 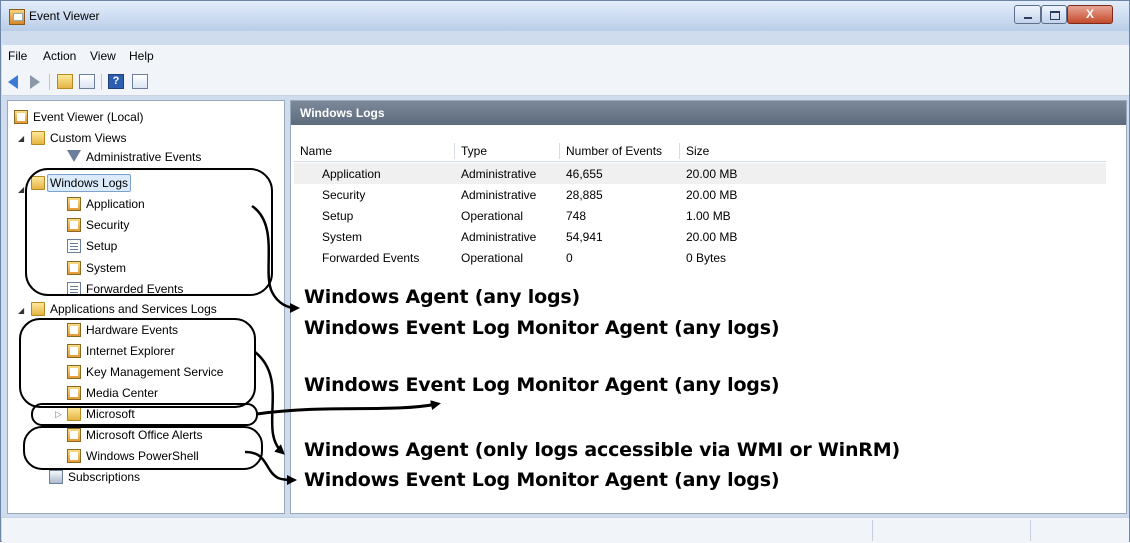 I want to click on tree-item-windows-powershell: Windows PowerShell, so click(x=133, y=456).